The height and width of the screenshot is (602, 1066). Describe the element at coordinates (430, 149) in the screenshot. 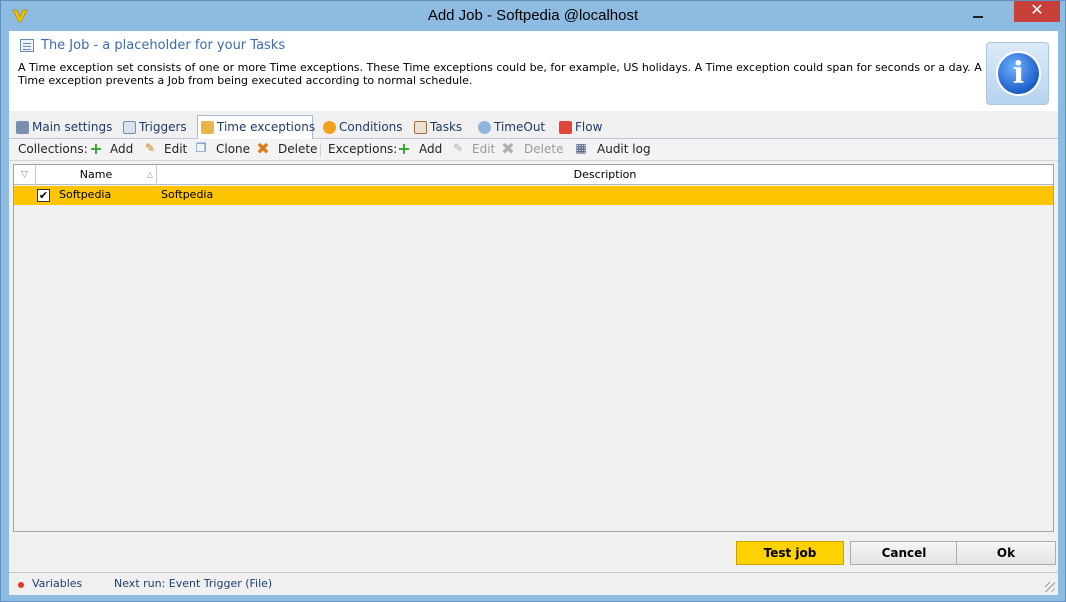

I see `exceptions-add-button: Add` at that location.